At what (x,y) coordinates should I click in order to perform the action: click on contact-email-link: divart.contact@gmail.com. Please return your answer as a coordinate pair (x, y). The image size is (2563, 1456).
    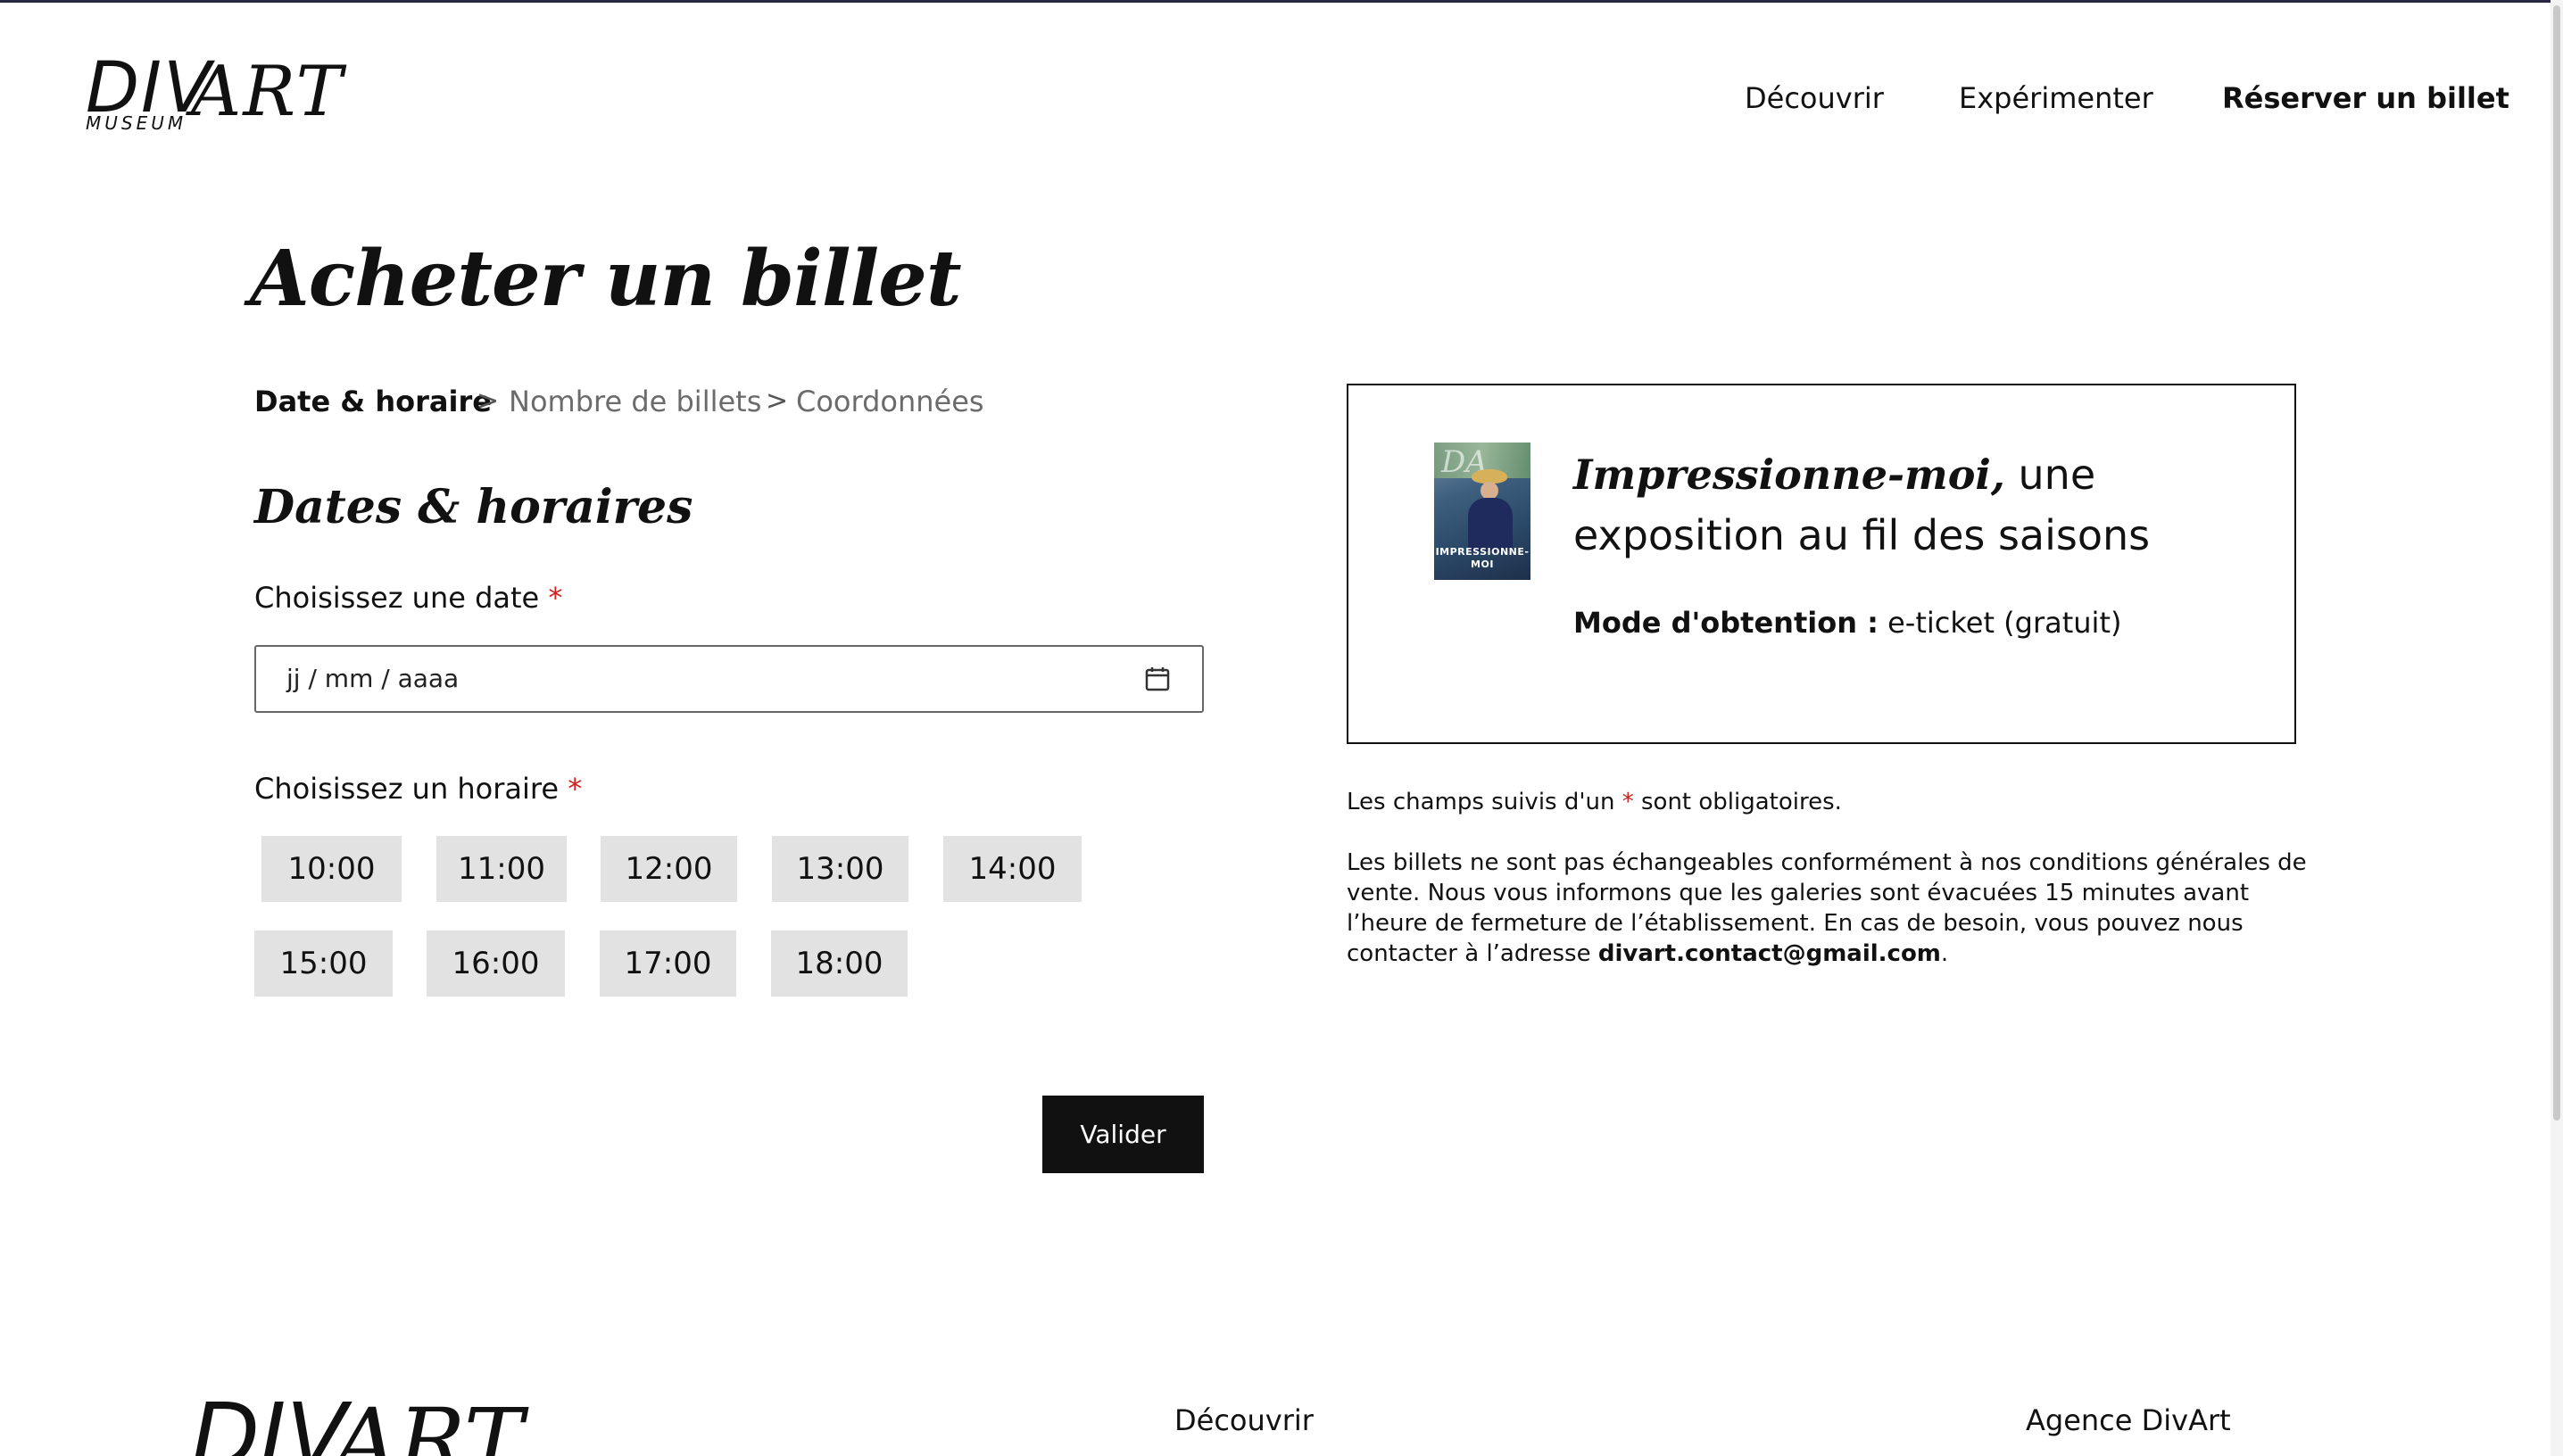
    Looking at the image, I should click on (1769, 954).